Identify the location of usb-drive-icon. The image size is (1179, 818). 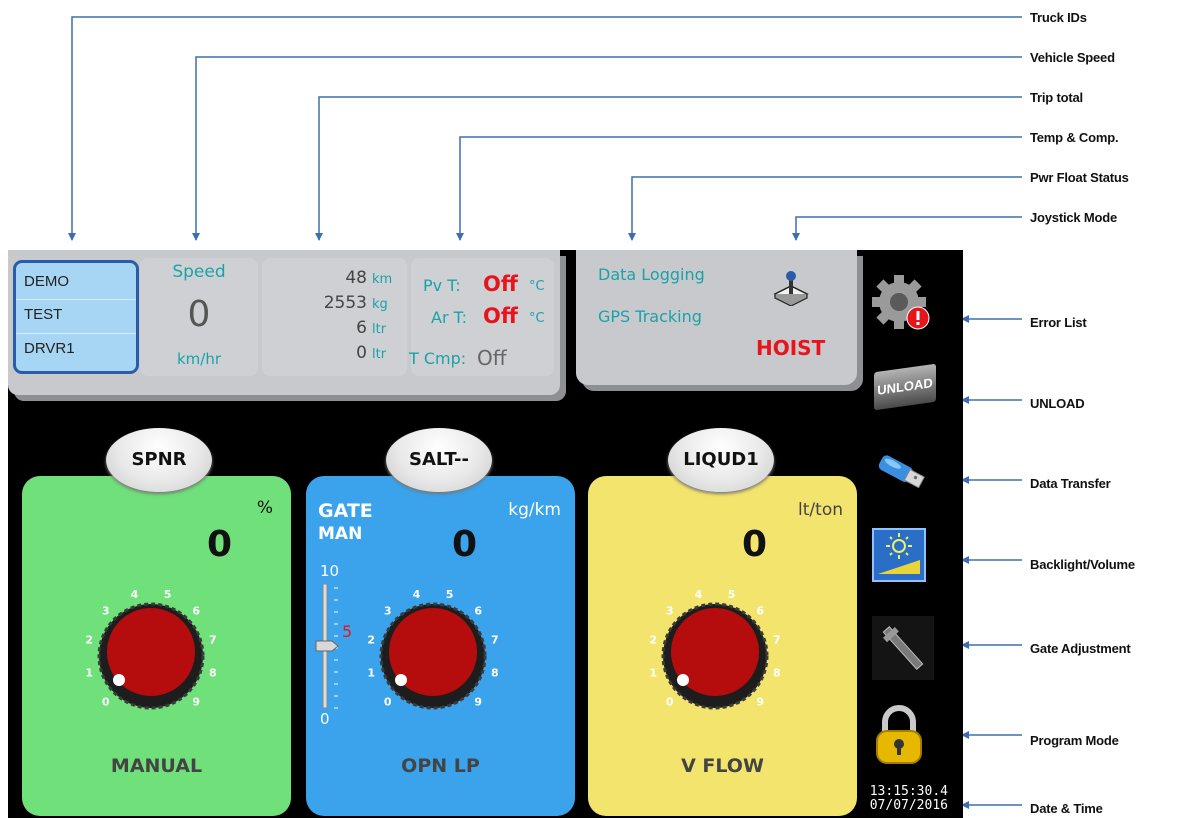
(902, 472).